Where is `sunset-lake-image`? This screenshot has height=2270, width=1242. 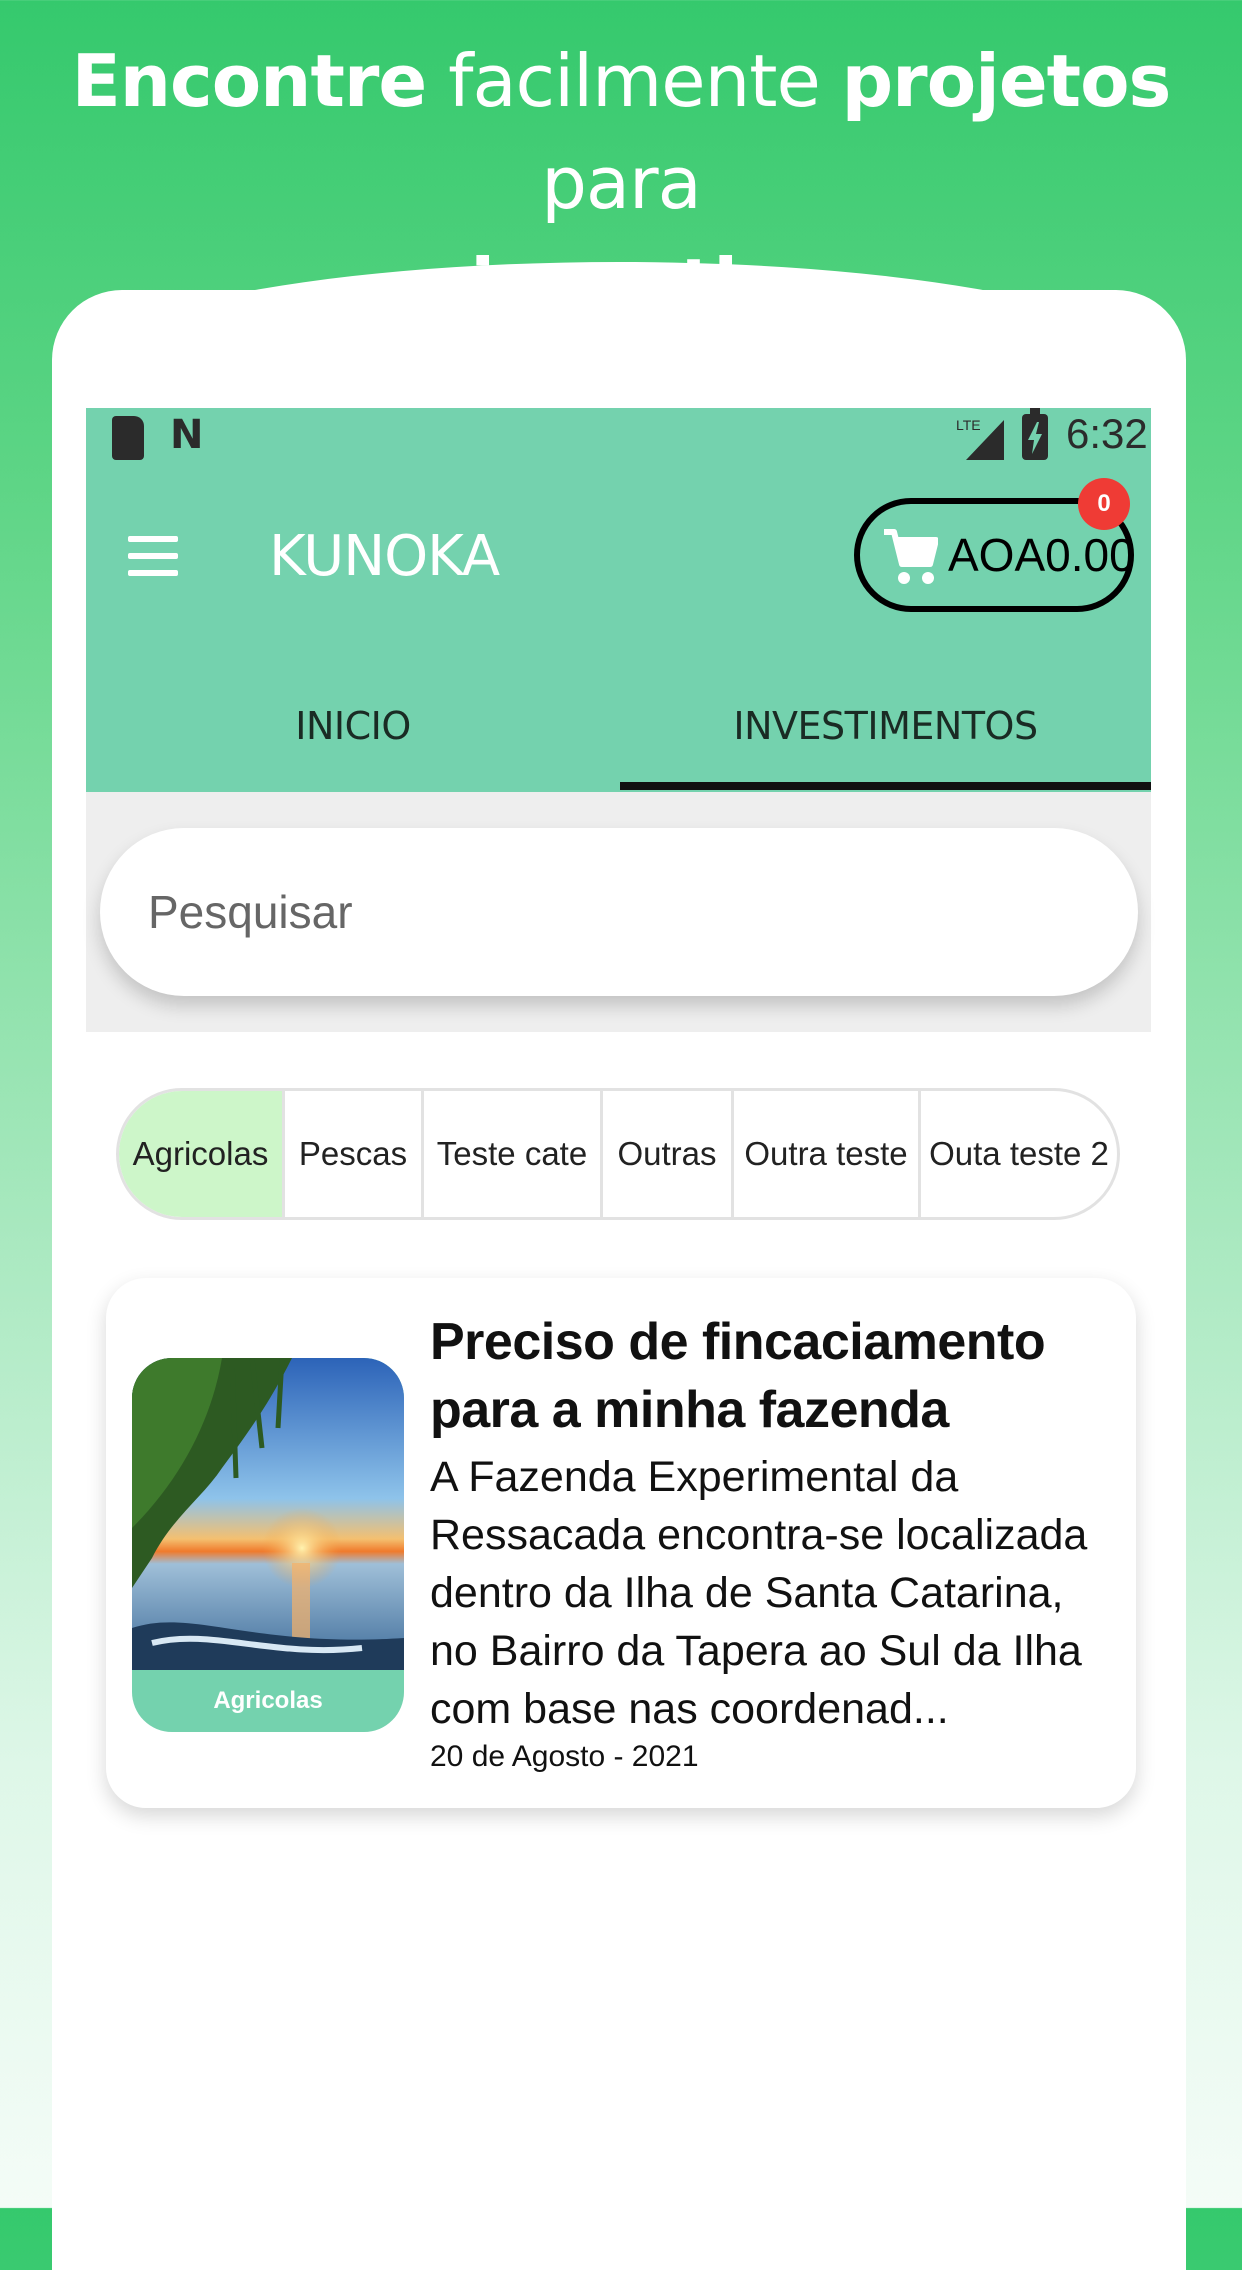
sunset-lake-image is located at coordinates (268, 1514).